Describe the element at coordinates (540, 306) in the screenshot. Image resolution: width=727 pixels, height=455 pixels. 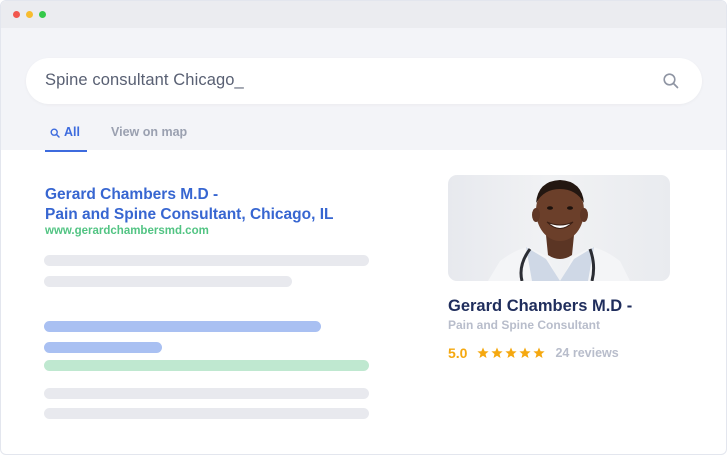
I see `profile-name: Gerard Chambers M.D -` at that location.